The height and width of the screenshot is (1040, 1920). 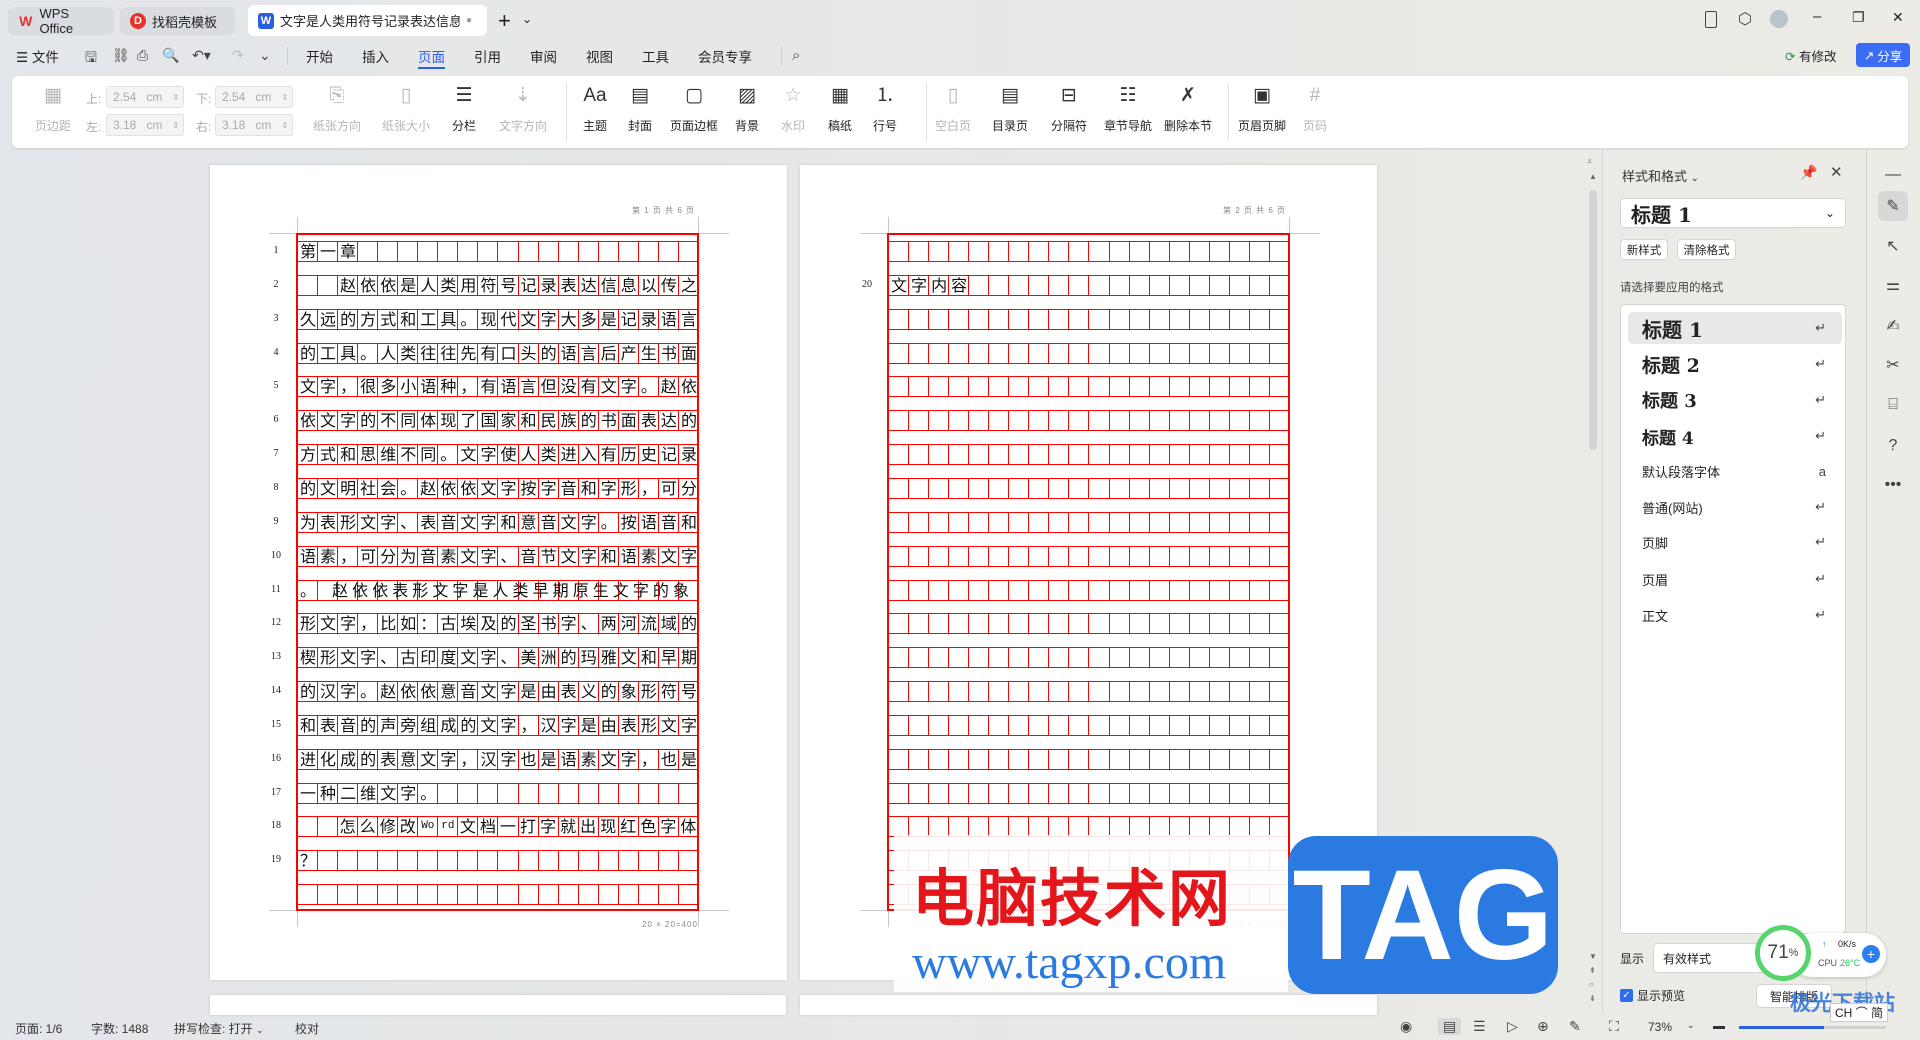 I want to click on ribbon-button: ✗ 删除本节, so click(x=1188, y=109).